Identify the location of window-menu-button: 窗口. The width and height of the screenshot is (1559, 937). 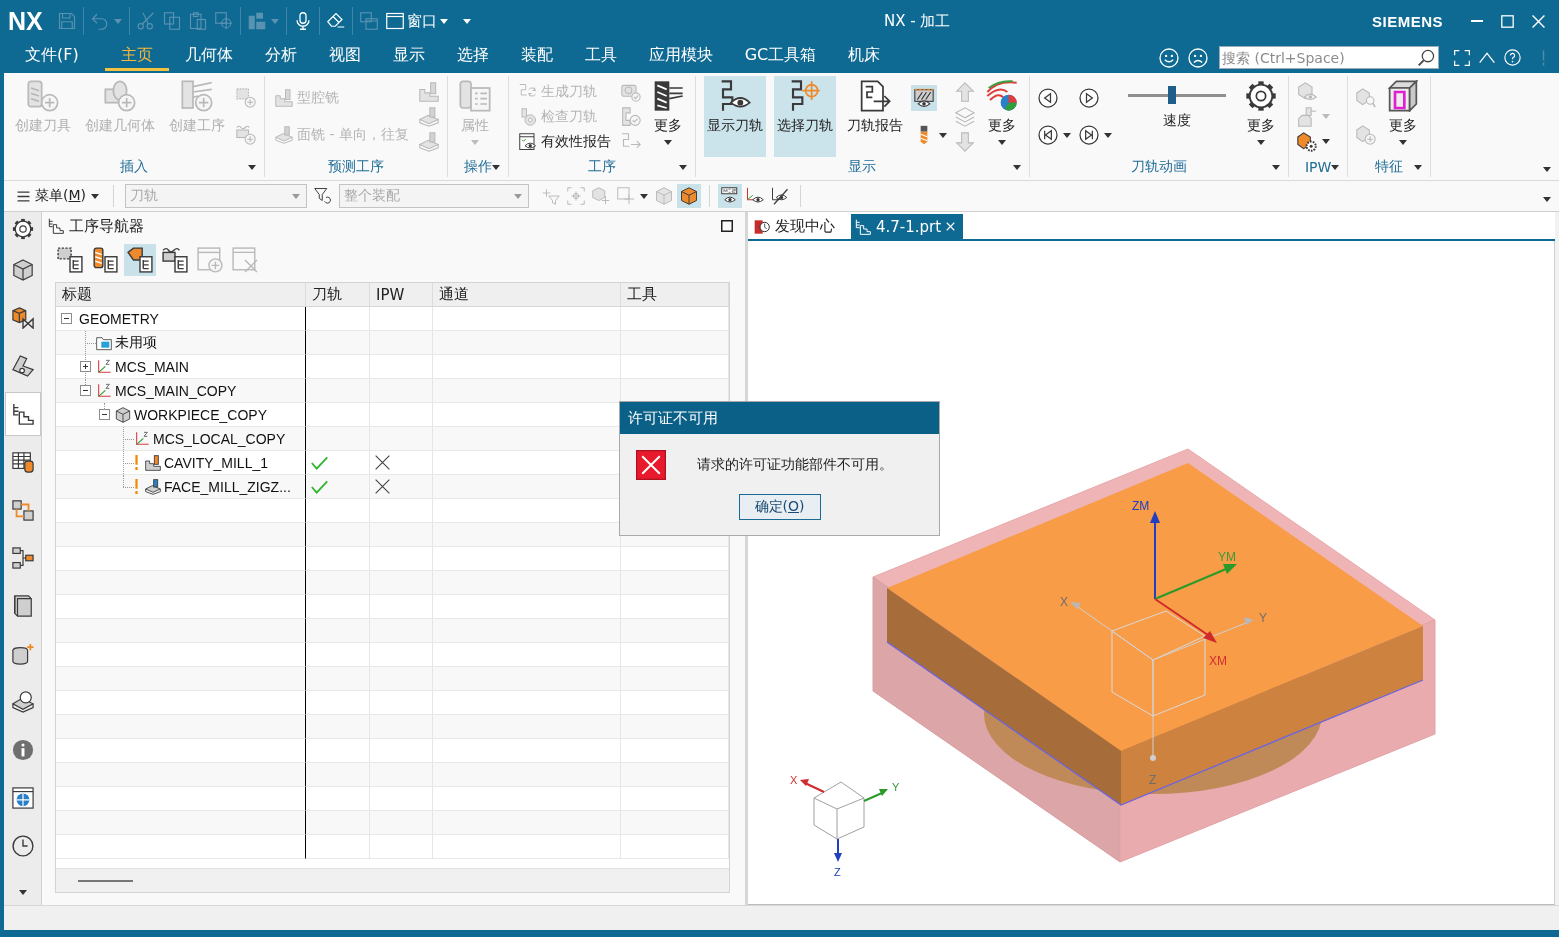
(416, 21).